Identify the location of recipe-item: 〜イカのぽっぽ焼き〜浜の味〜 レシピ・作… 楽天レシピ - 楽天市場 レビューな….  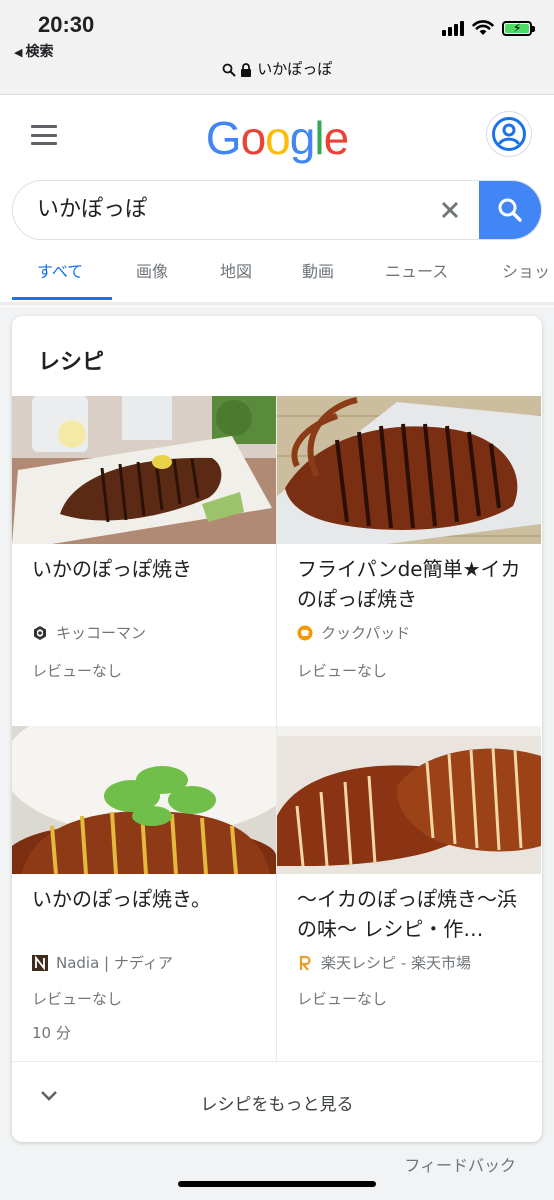
(409, 893).